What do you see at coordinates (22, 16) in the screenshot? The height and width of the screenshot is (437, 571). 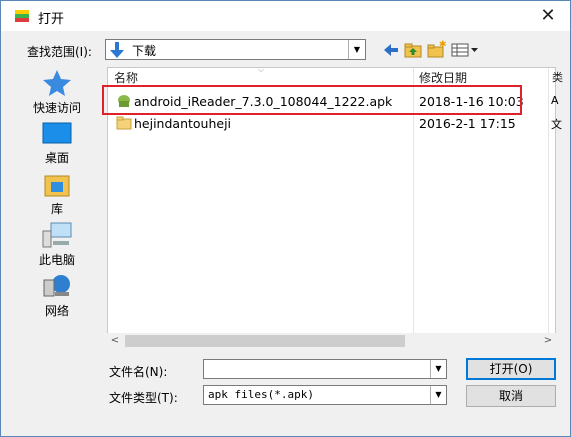 I see `app-icon` at bounding box center [22, 16].